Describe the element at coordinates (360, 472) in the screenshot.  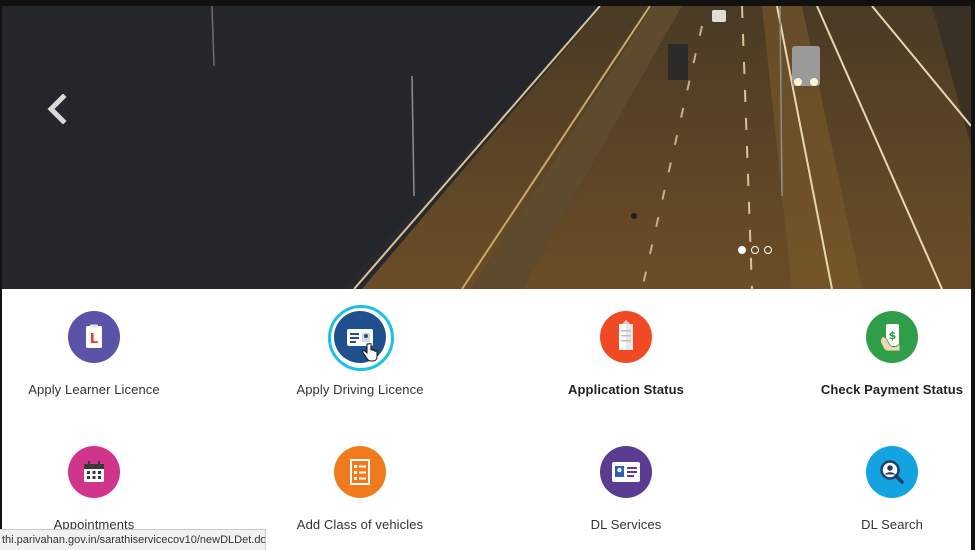
I see `list-form-icon` at that location.